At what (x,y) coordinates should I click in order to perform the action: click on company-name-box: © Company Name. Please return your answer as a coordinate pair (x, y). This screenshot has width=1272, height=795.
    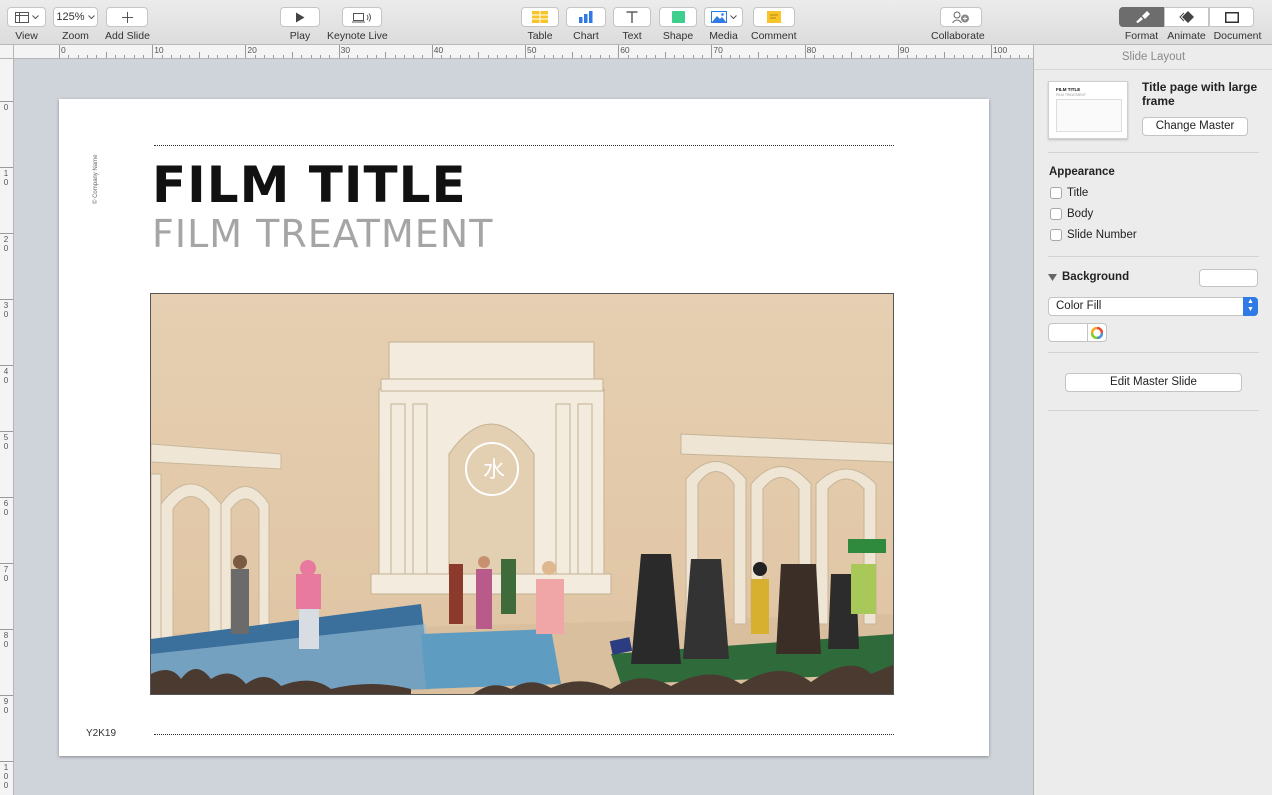
    Looking at the image, I should click on (96, 176).